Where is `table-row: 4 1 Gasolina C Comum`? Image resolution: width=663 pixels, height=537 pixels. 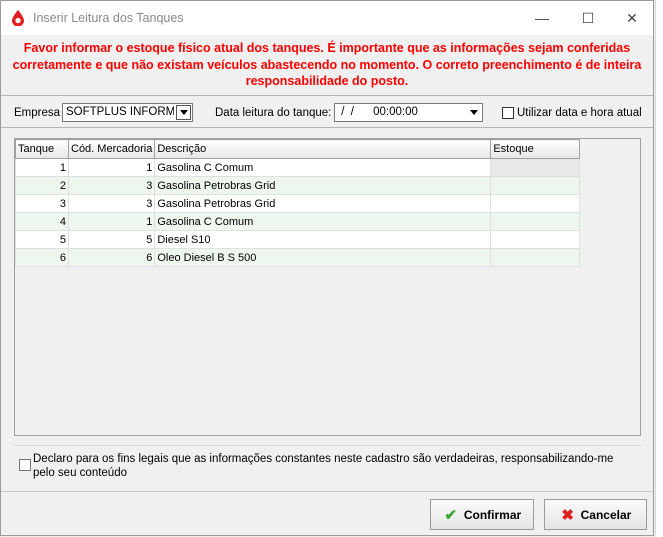
table-row: 4 1 Gasolina C Comum is located at coordinates (298, 221).